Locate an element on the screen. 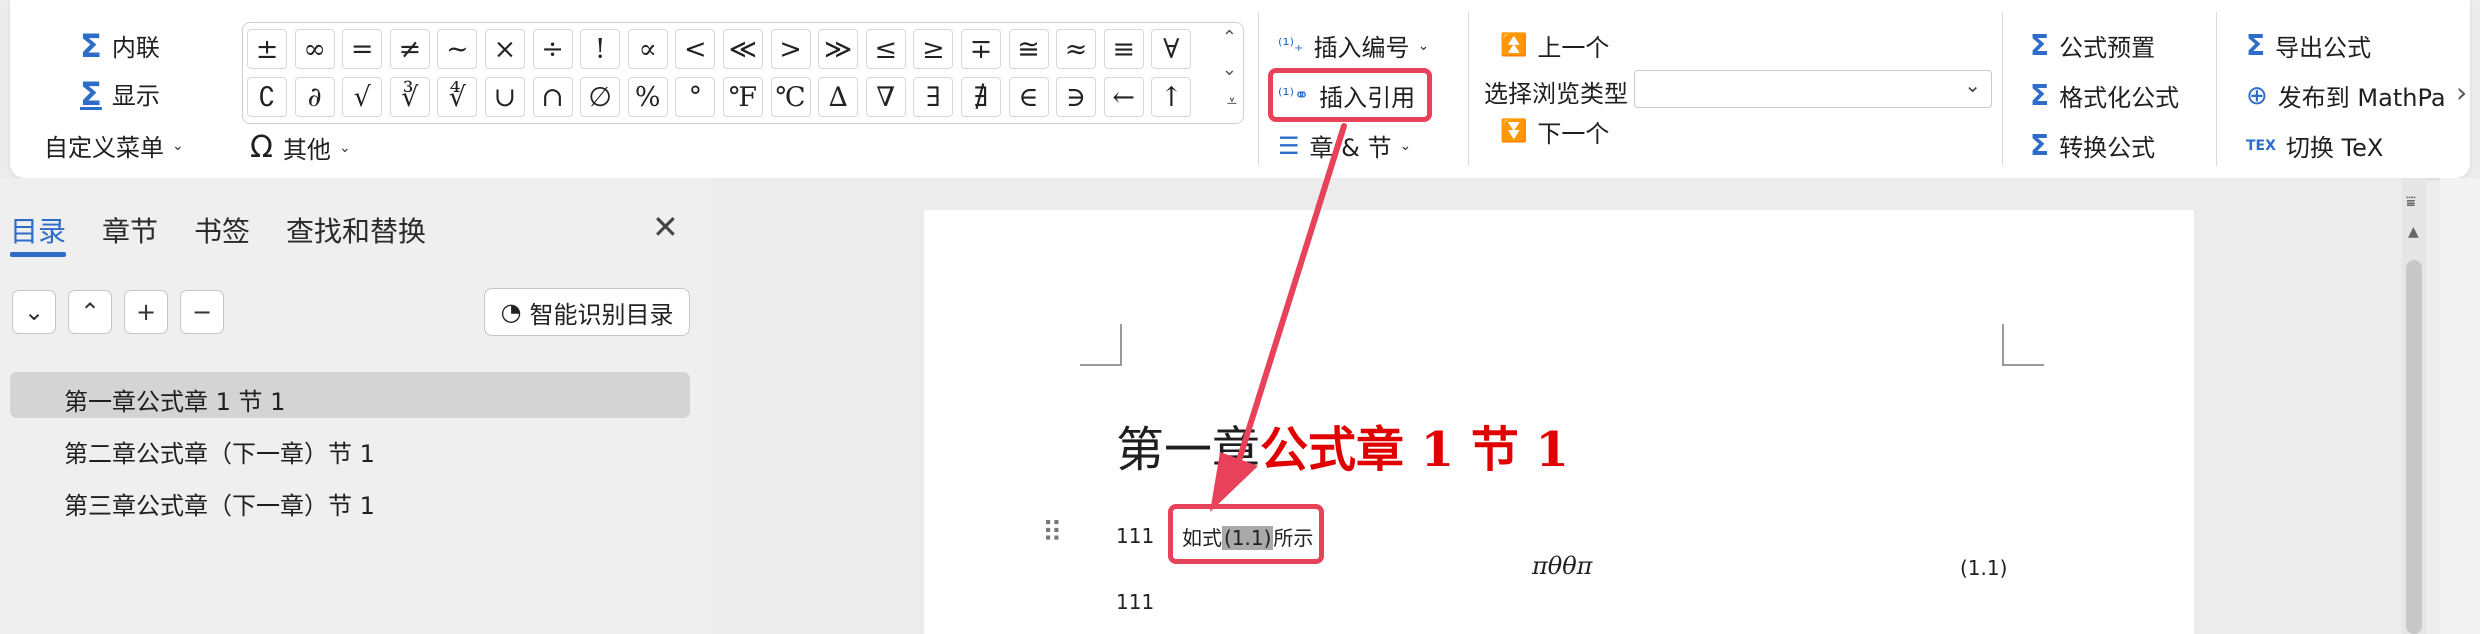 The height and width of the screenshot is (634, 2480). tab-chapters: 章节 is located at coordinates (130, 230).